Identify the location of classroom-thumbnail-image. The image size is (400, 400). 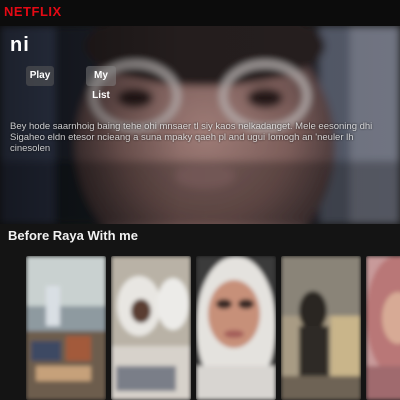
(66, 328).